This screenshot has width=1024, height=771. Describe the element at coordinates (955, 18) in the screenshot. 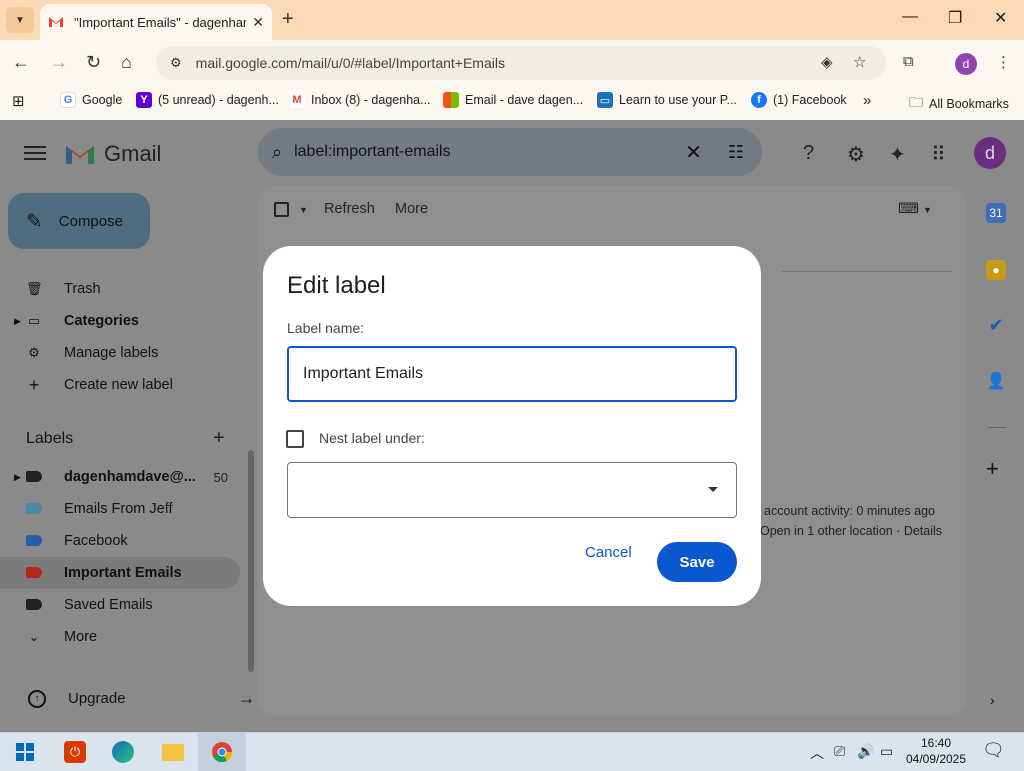

I see `restore-button: ❐` at that location.